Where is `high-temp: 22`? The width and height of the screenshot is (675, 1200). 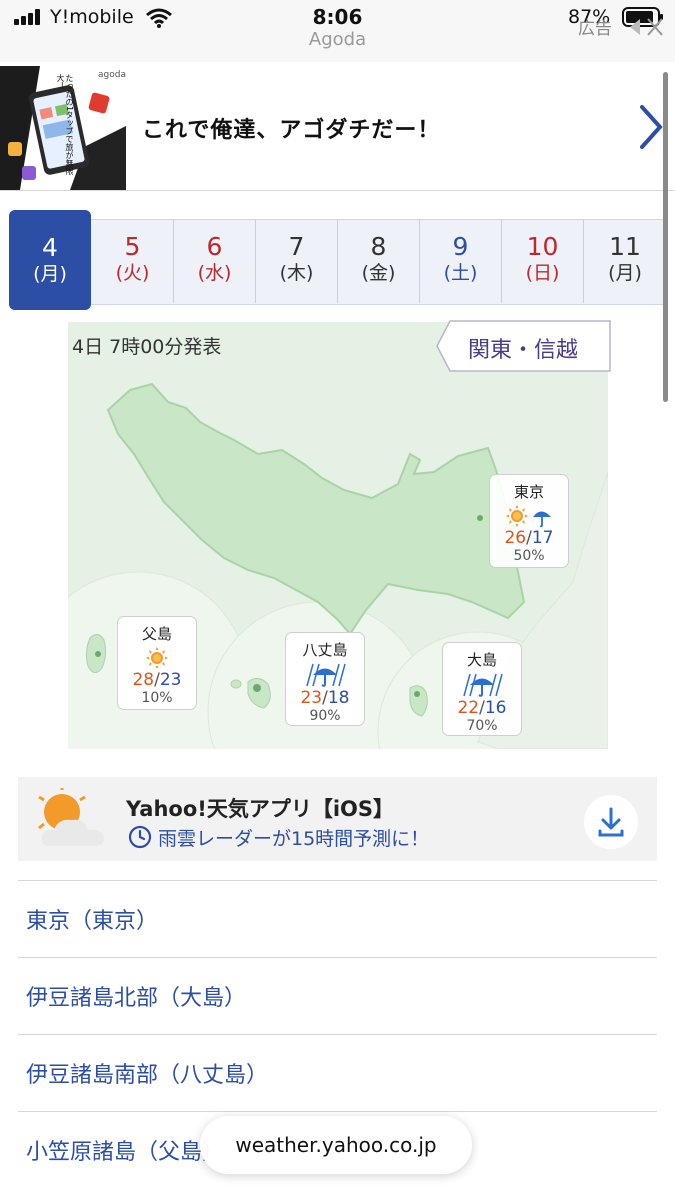 high-temp: 22 is located at coordinates (468, 708).